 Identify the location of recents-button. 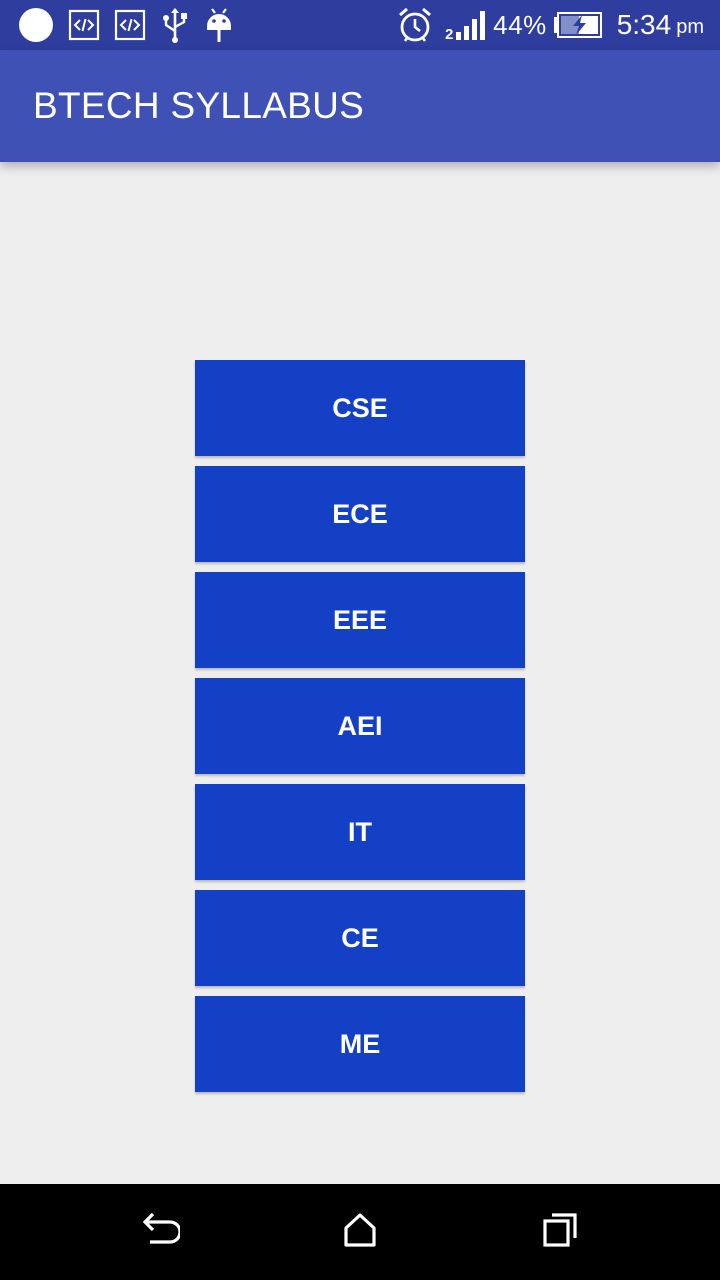
(560, 1232).